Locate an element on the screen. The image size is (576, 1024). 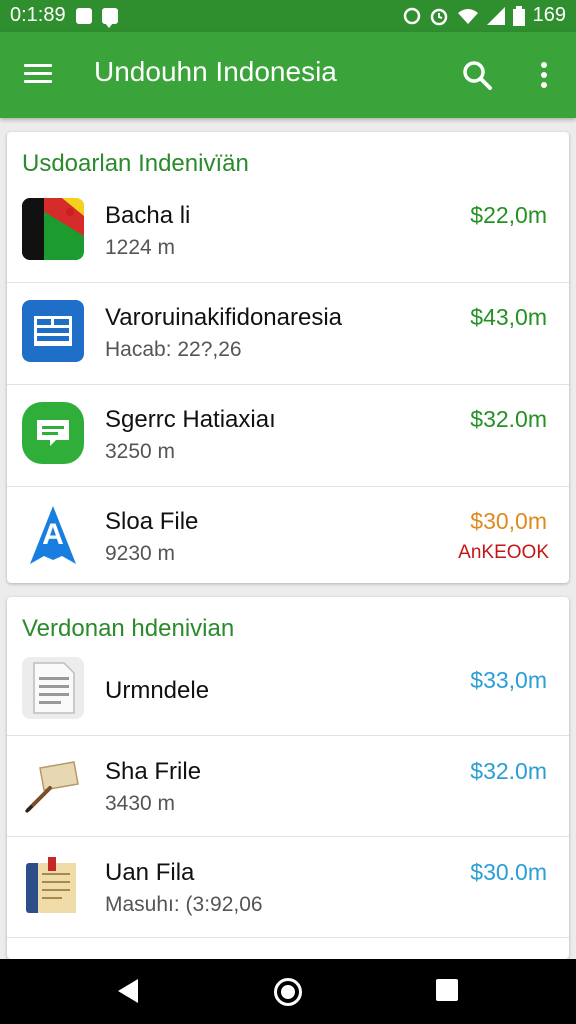
list-item: Bacha li 1224 m $22,0m is located at coordinates (288, 231).